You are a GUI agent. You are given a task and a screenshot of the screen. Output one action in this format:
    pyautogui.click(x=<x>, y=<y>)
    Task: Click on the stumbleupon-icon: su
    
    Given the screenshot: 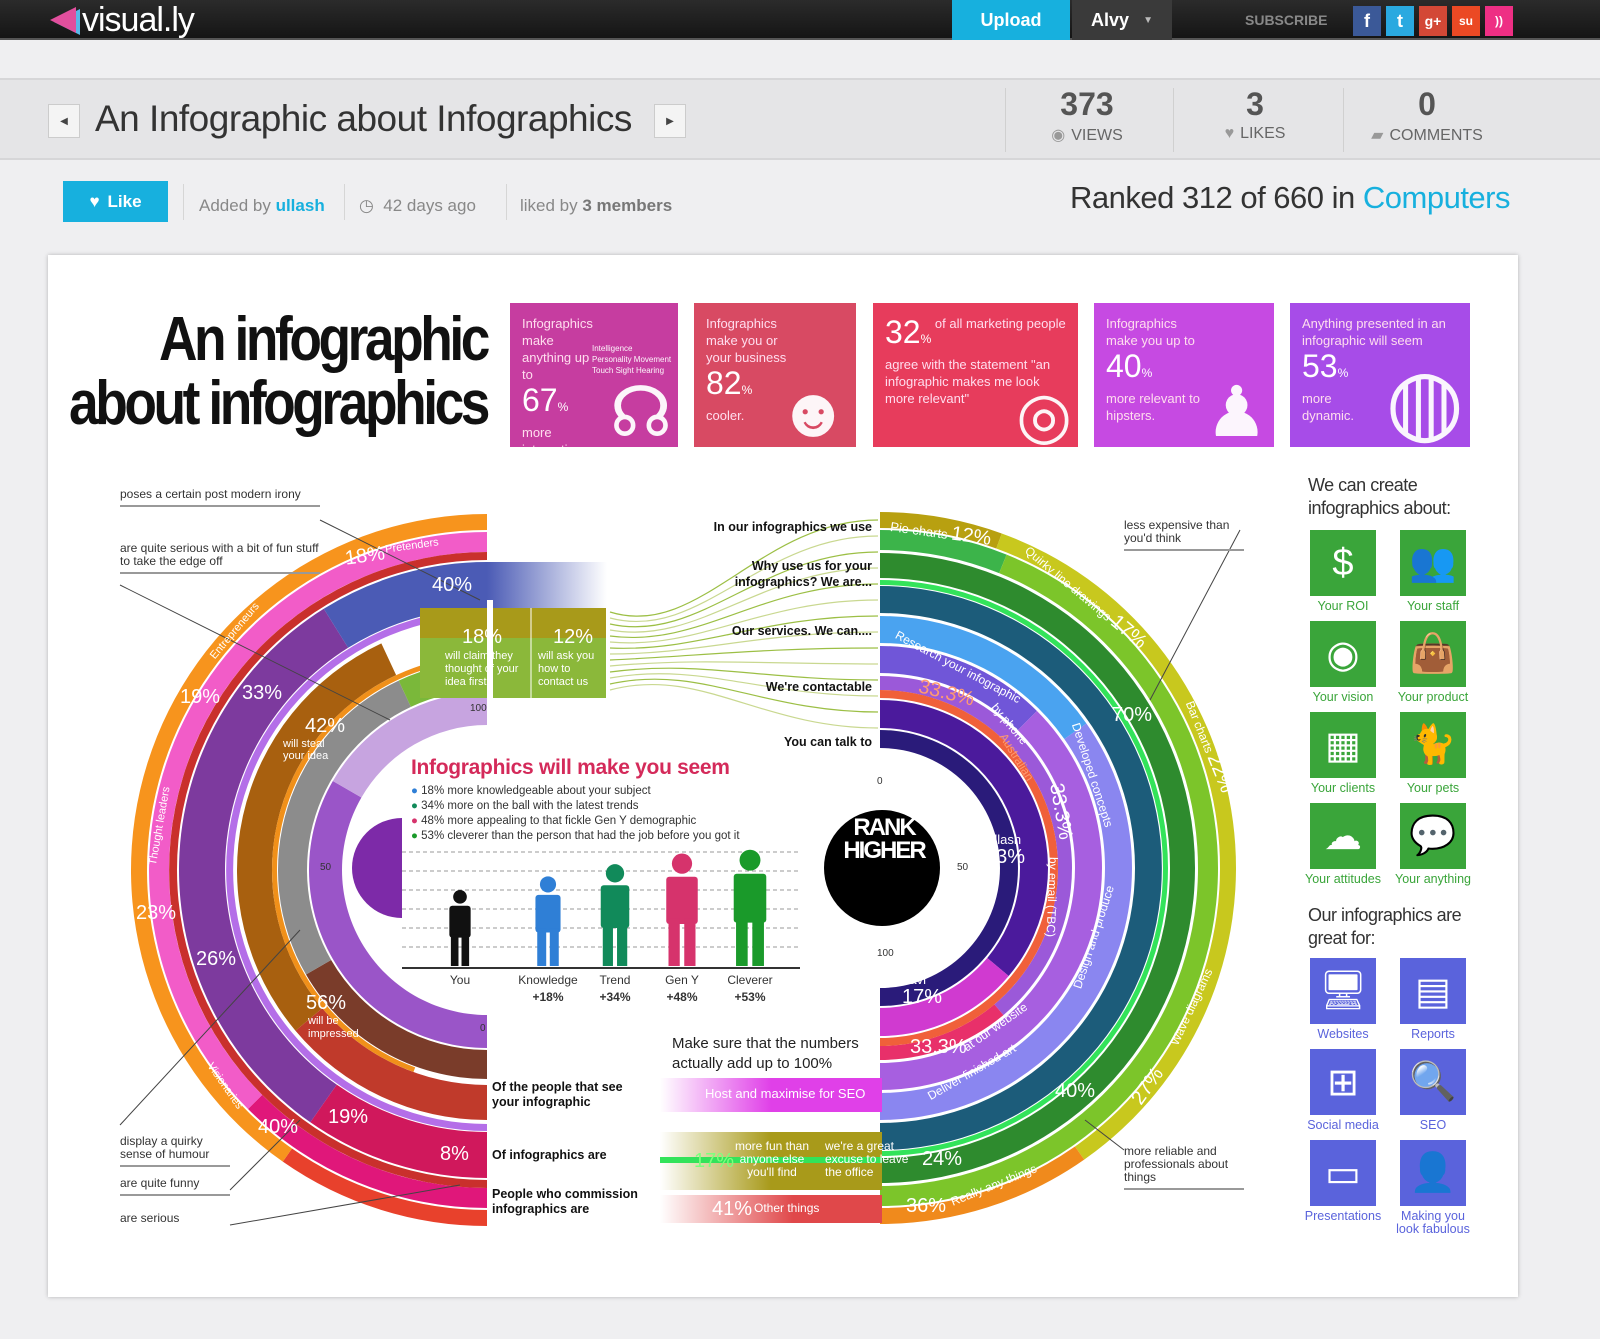 What is the action you would take?
    pyautogui.click(x=1466, y=21)
    